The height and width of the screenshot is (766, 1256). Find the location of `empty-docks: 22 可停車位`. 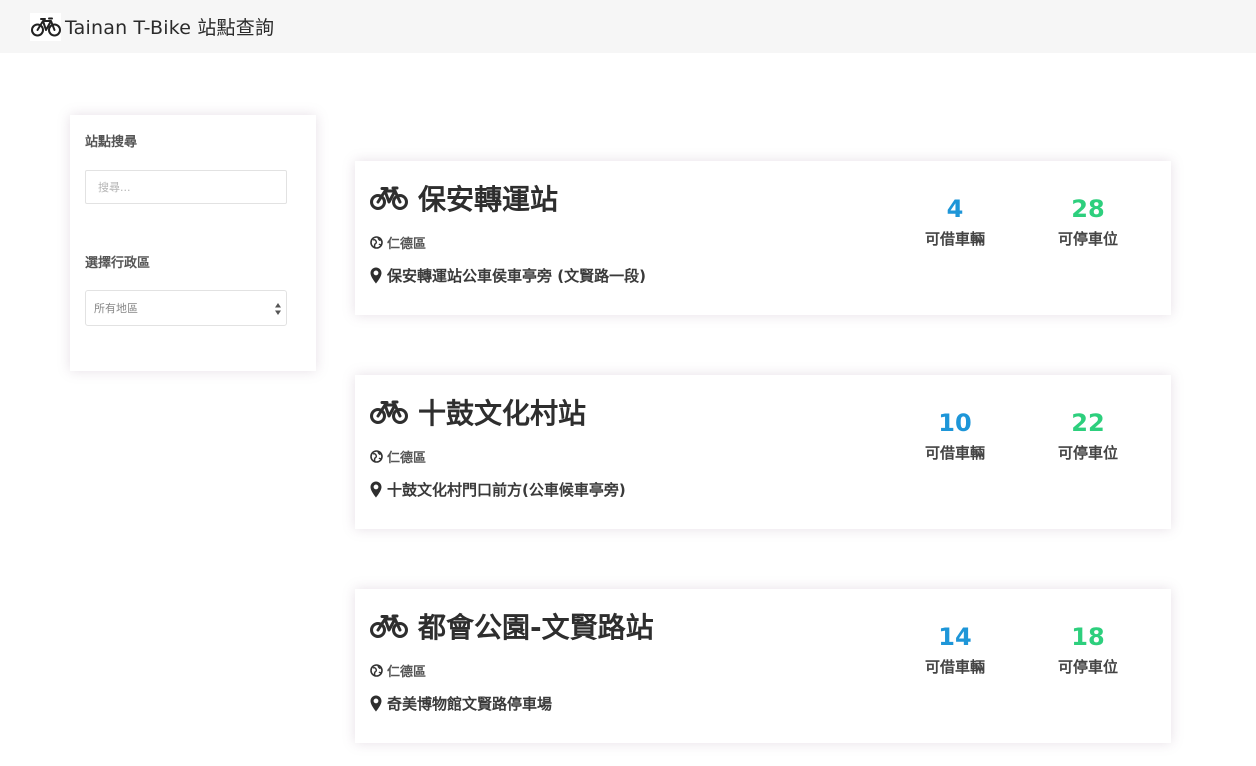

empty-docks: 22 可停車位 is located at coordinates (1088, 434).